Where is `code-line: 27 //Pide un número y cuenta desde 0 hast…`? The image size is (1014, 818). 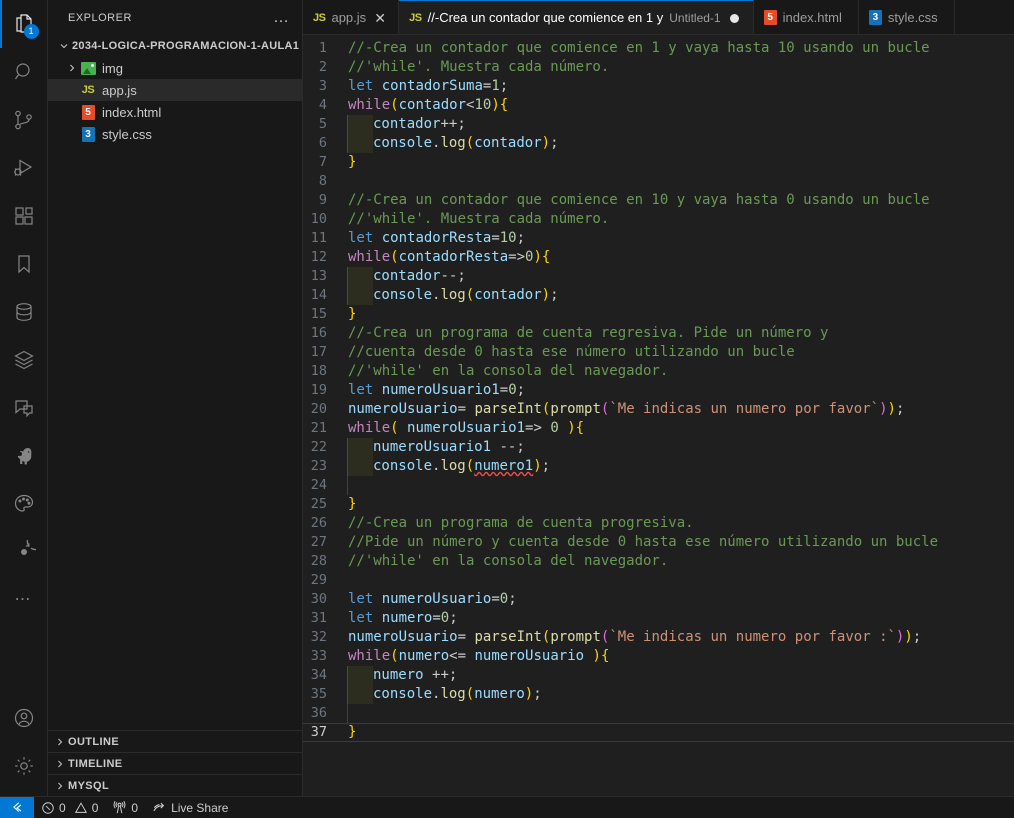
code-line: 27 //Pide un número y cuenta desde 0 hast… is located at coordinates (658, 542).